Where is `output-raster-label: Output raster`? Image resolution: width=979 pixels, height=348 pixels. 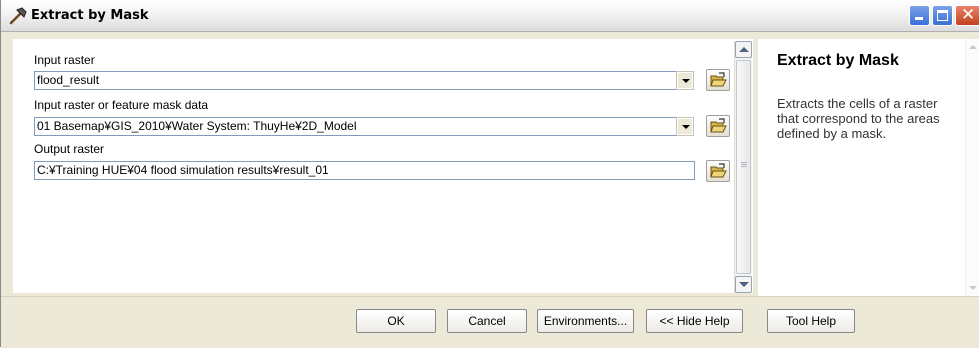
output-raster-label: Output raster is located at coordinates (69, 149).